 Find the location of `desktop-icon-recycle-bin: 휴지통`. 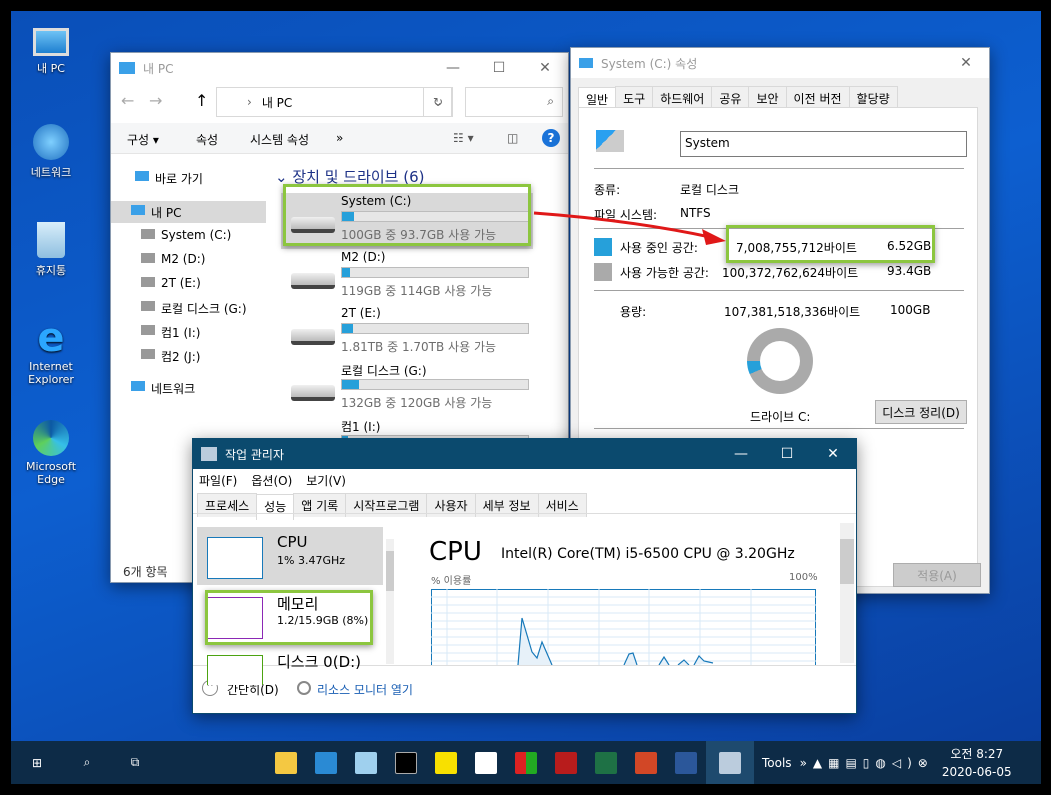

desktop-icon-recycle-bin: 휴지통 is located at coordinates (51, 250).